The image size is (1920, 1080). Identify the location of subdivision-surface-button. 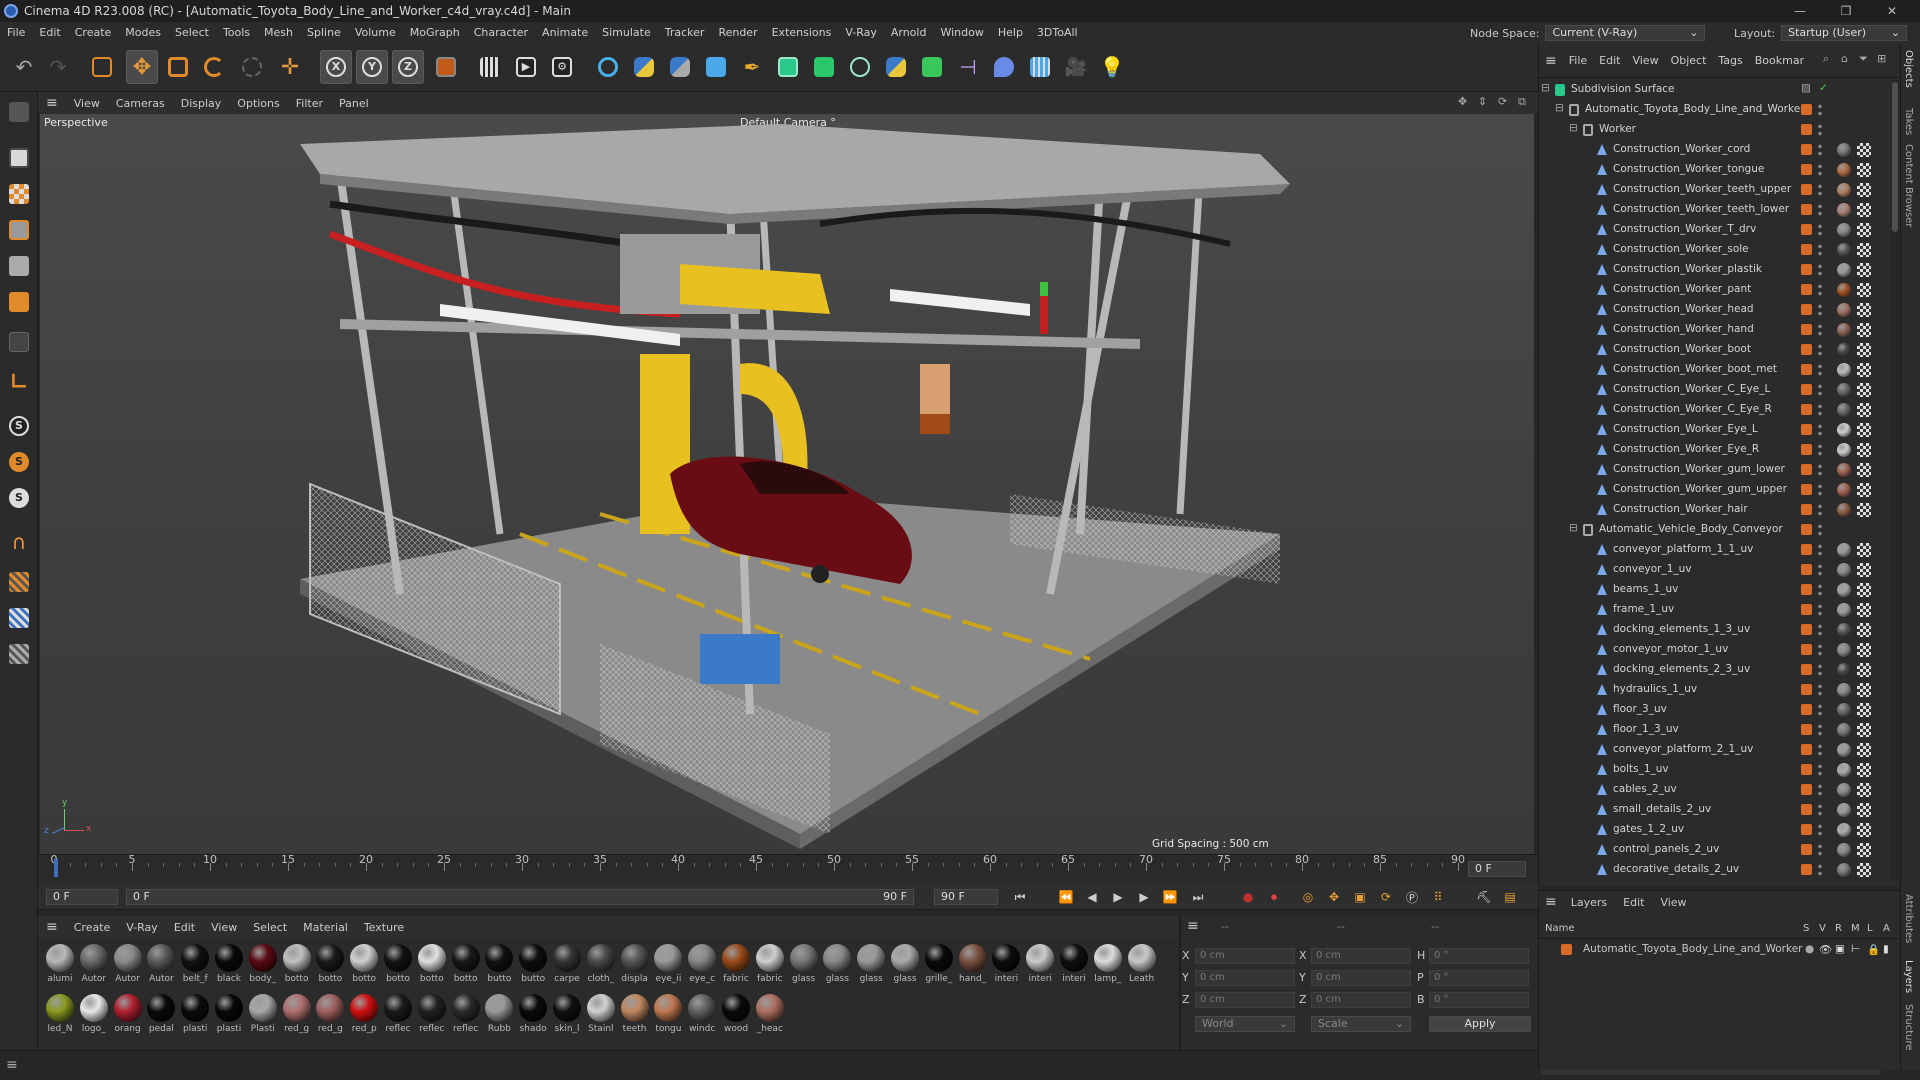
(788, 67).